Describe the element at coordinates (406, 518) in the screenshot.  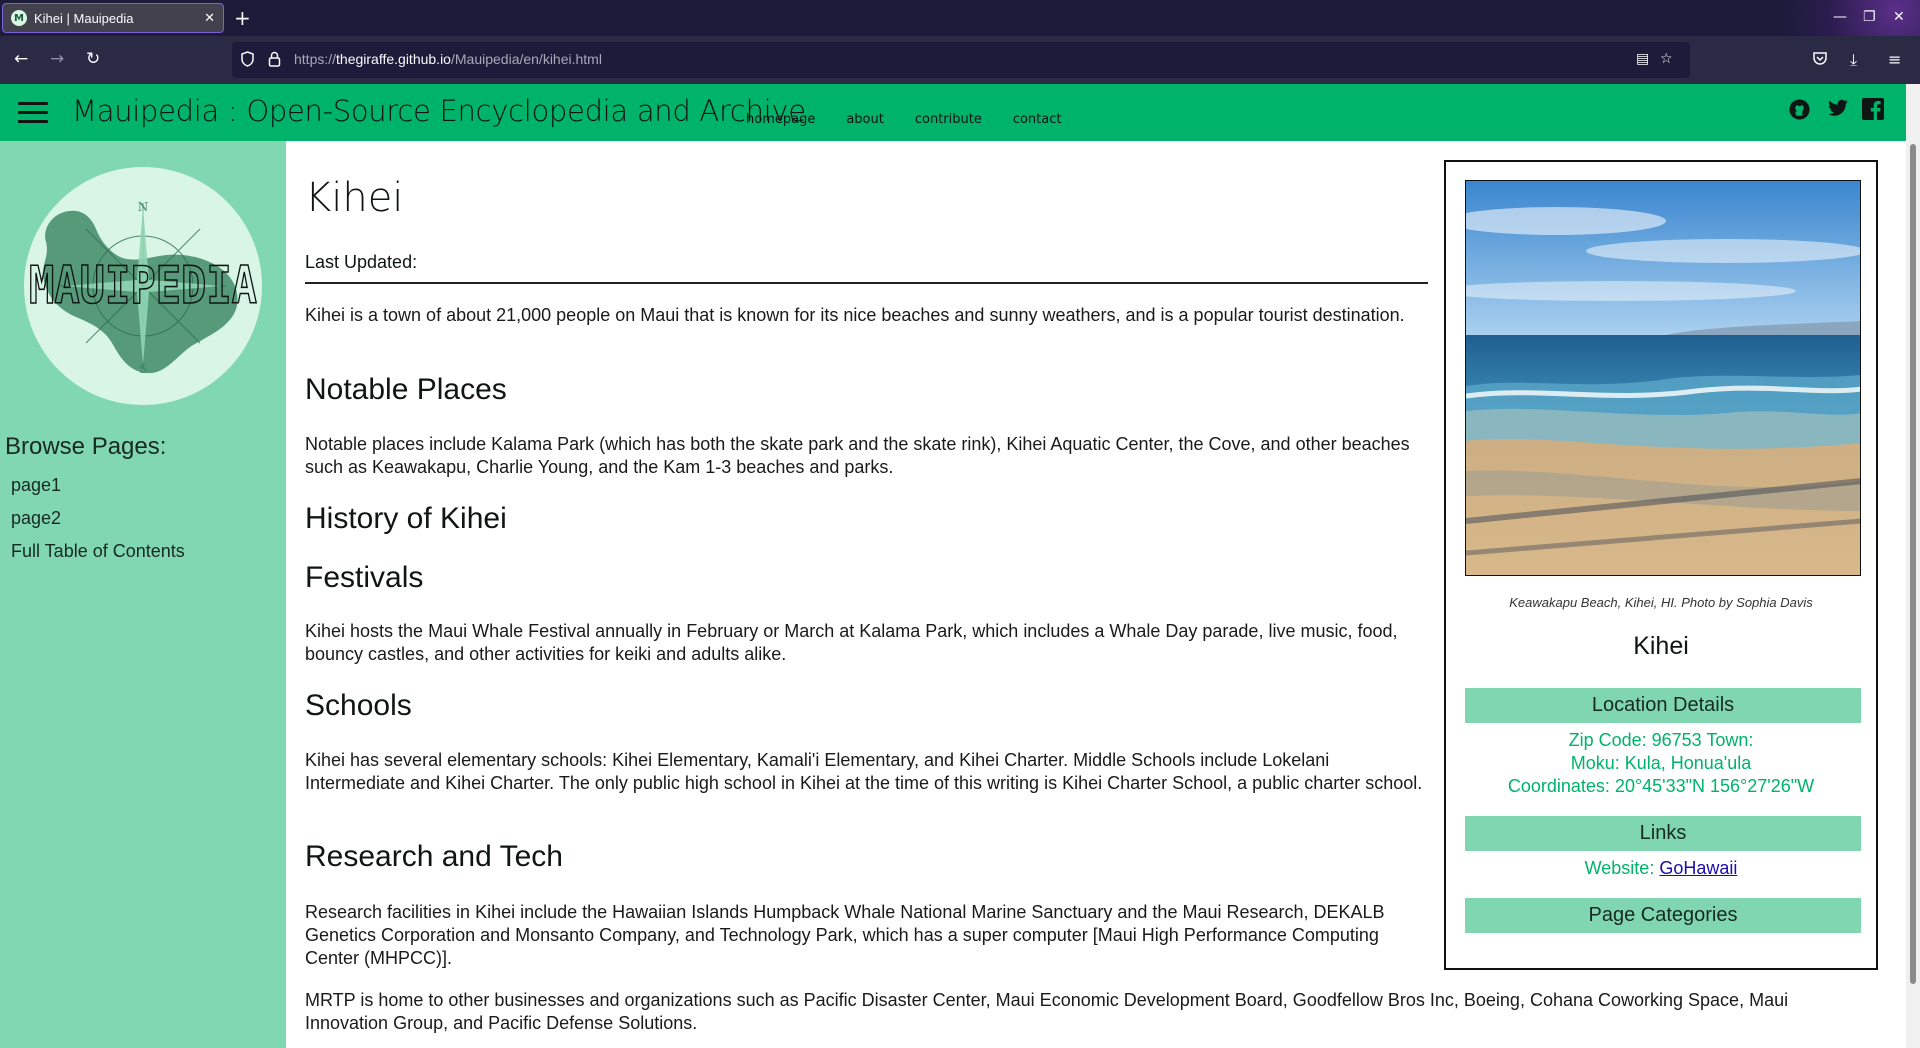
I see `heading-history: History of Kihei` at that location.